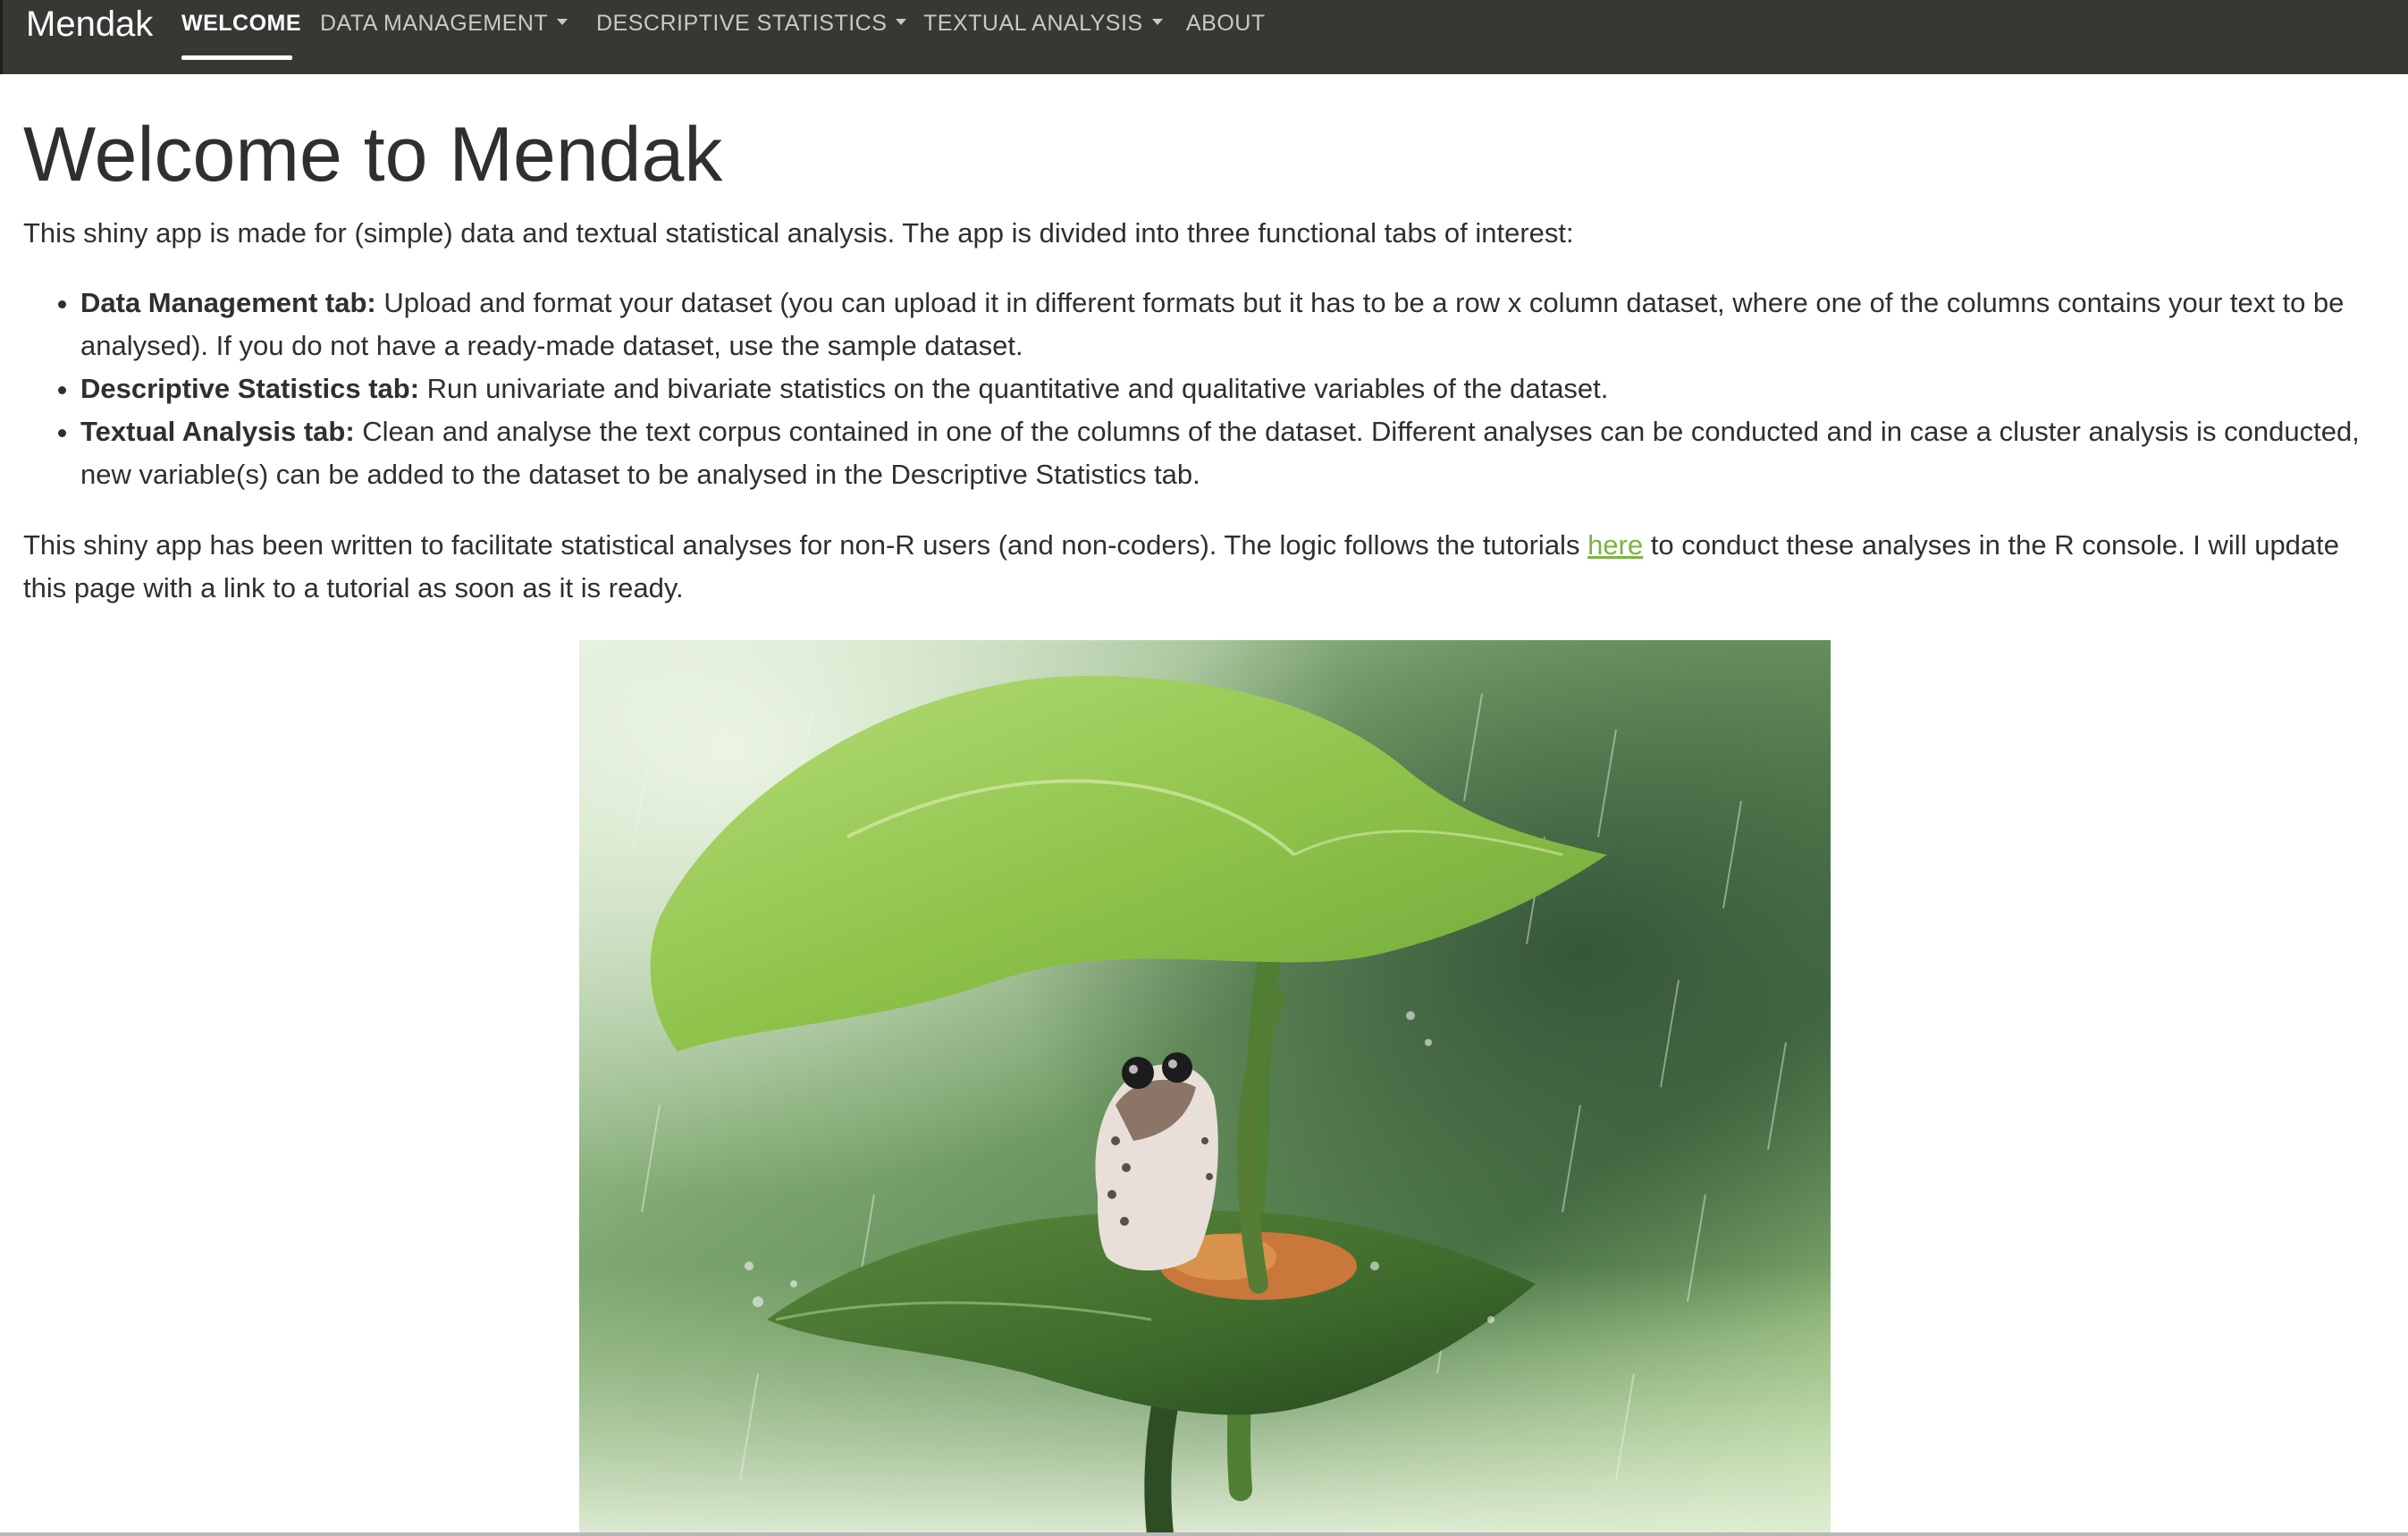 The height and width of the screenshot is (1536, 2408). I want to click on feature-name: Data Management tab:, so click(228, 302).